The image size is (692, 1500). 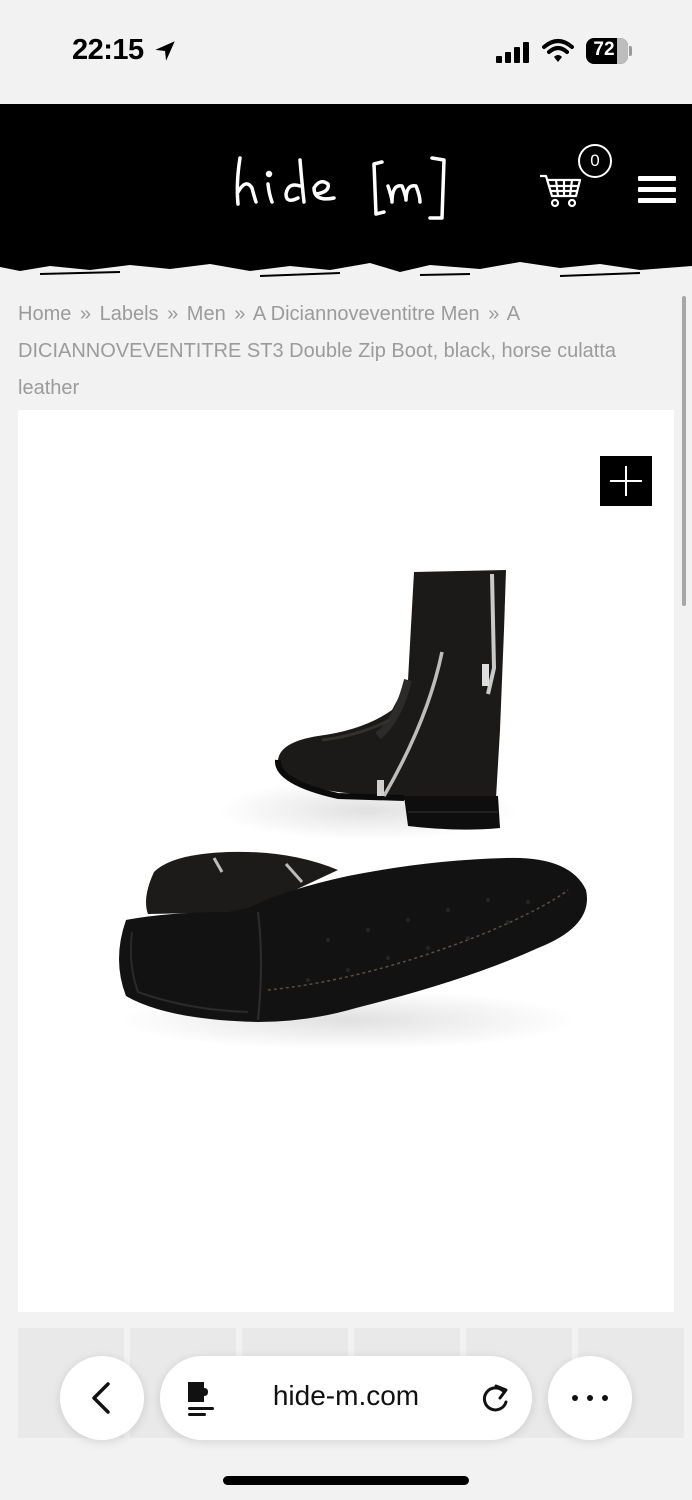 What do you see at coordinates (346, 52) in the screenshot?
I see `status-bar: 22:15 72` at bounding box center [346, 52].